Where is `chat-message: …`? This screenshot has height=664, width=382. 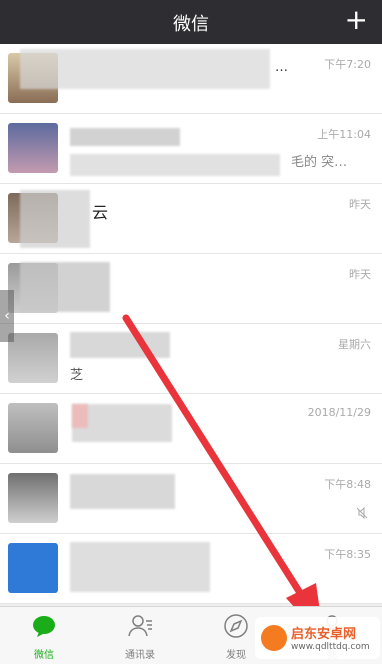
chat-message: … is located at coordinates (281, 67).